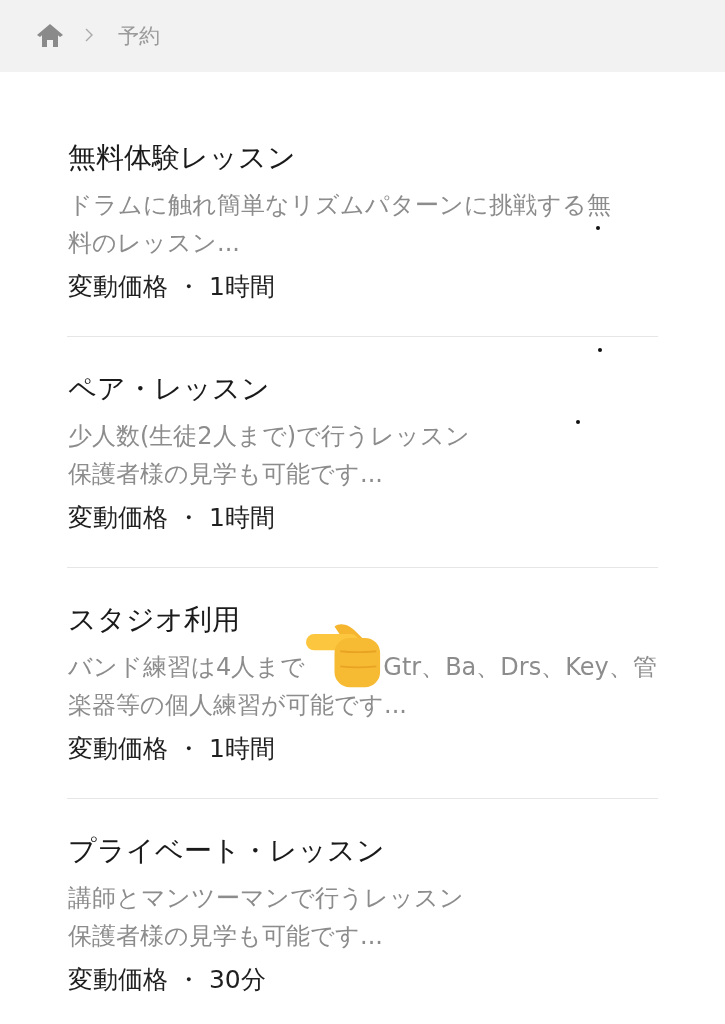 The image size is (725, 1024). I want to click on breadcrumb-current: 予約, so click(139, 36).